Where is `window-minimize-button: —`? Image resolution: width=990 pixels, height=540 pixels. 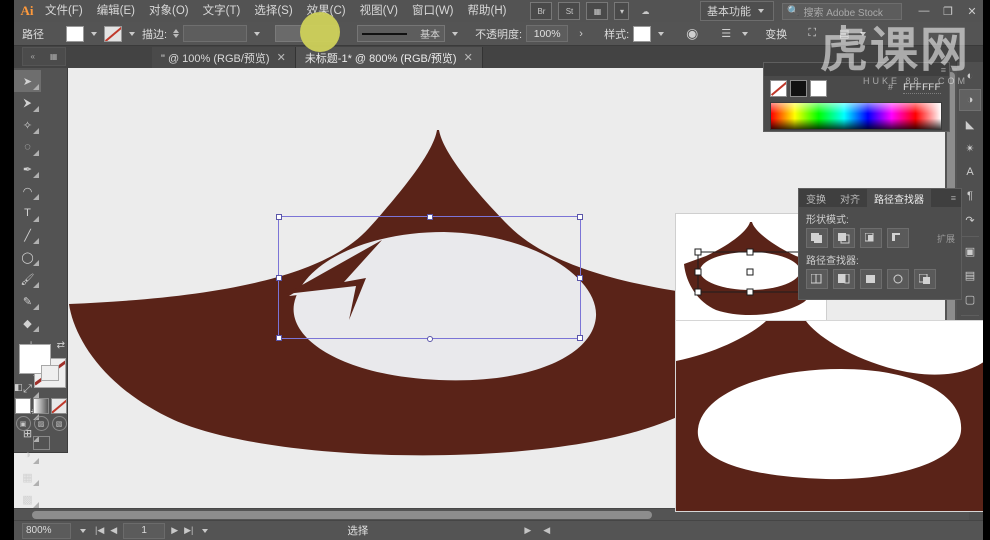 window-minimize-button: — is located at coordinates (924, 11).